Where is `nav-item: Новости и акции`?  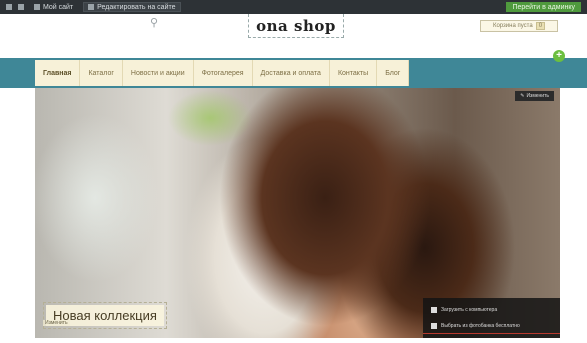
nav-item: Новости и акции is located at coordinates (158, 73).